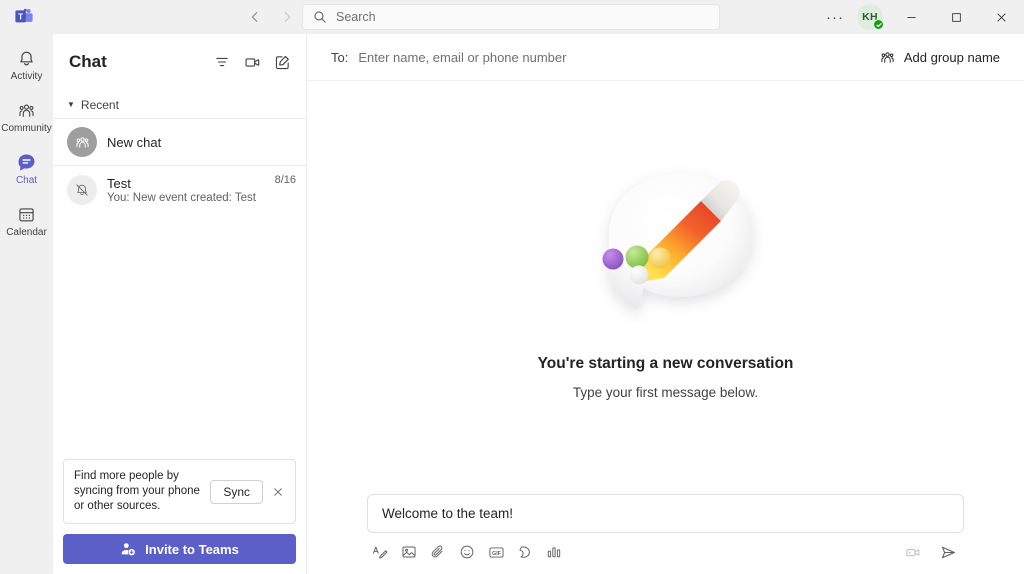 Image resolution: width=1024 pixels, height=574 pixels. Describe the element at coordinates (911, 17) in the screenshot. I see `minimize-button` at that location.